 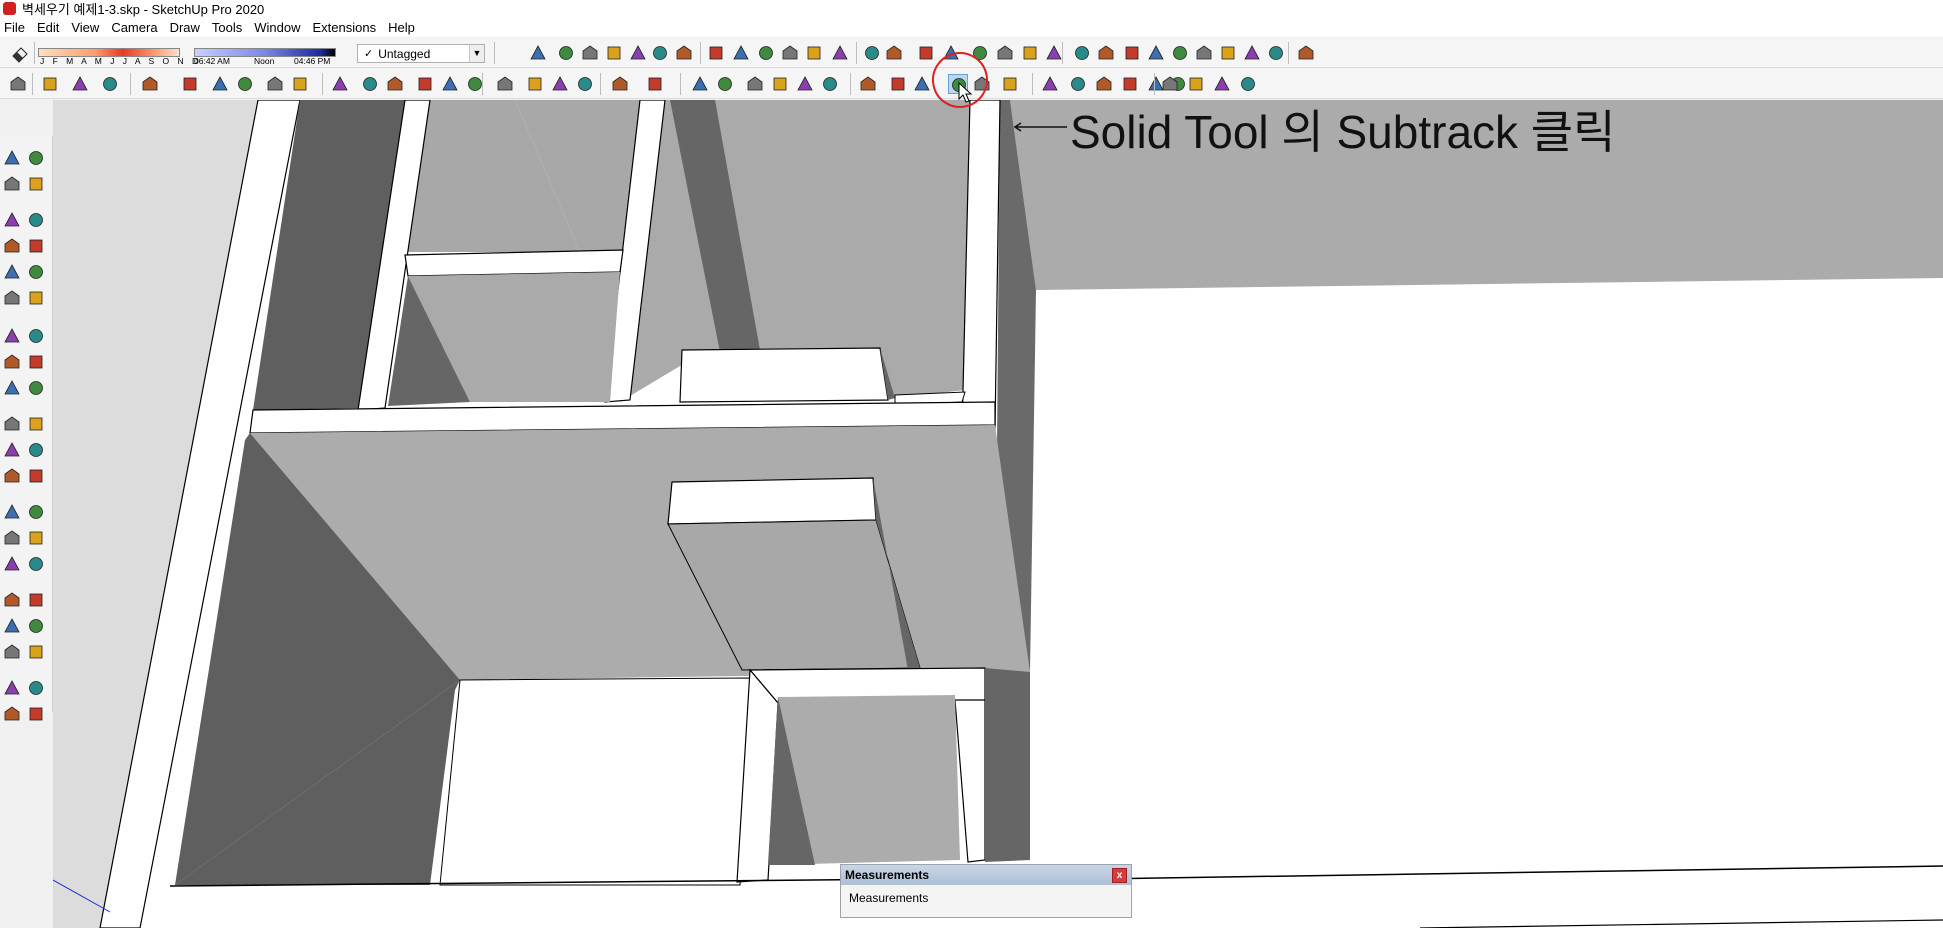 I want to click on pie-icon, so click(x=36, y=298).